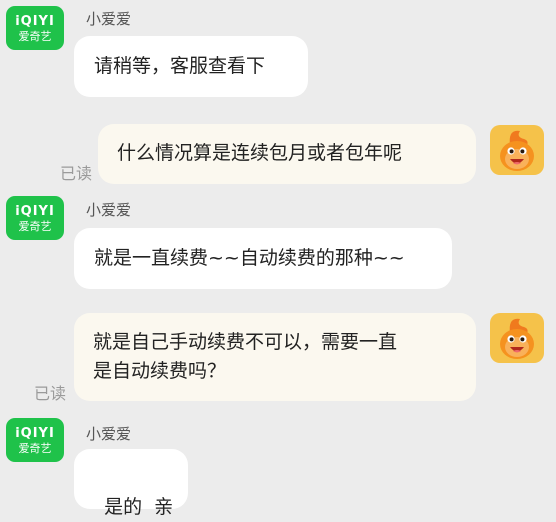 The image size is (556, 522). I want to click on message-text: 是的 亲, so click(139, 507).